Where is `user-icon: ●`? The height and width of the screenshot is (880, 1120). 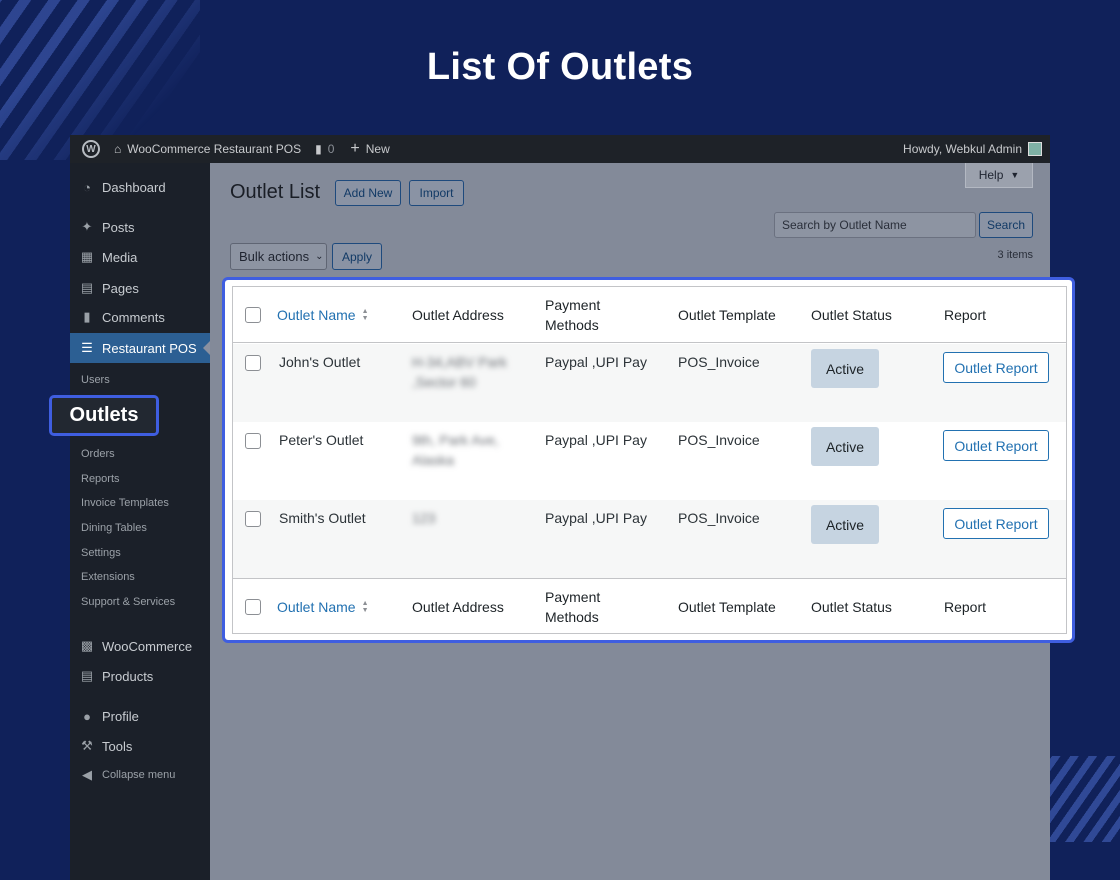
user-icon: ● is located at coordinates (87, 716).